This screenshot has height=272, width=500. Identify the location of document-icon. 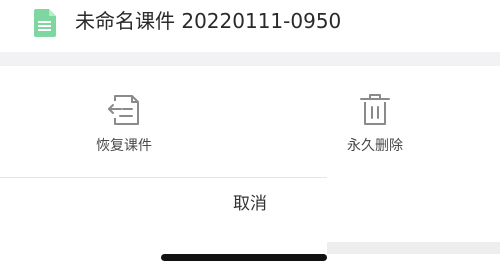
(45, 23).